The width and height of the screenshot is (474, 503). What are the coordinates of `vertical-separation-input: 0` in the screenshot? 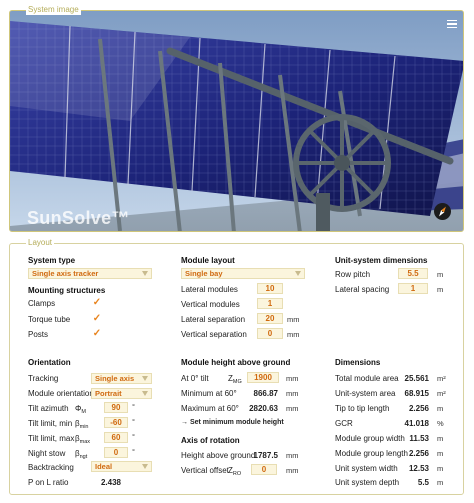 It's located at (270, 333).